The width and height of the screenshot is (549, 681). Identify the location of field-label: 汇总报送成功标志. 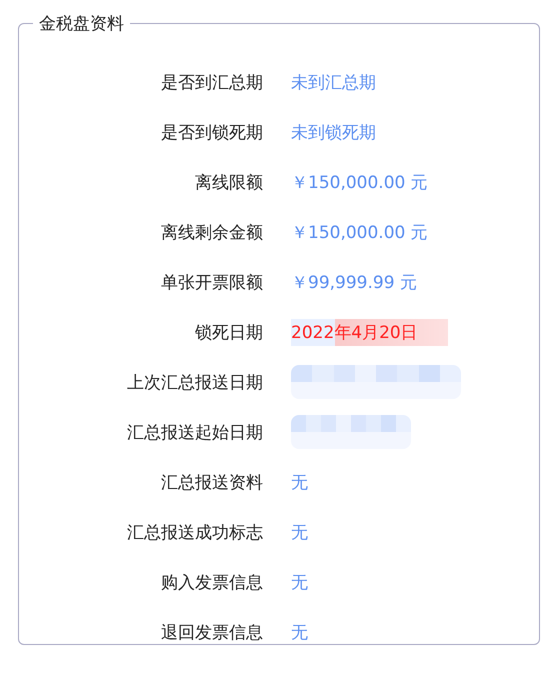
(194, 533).